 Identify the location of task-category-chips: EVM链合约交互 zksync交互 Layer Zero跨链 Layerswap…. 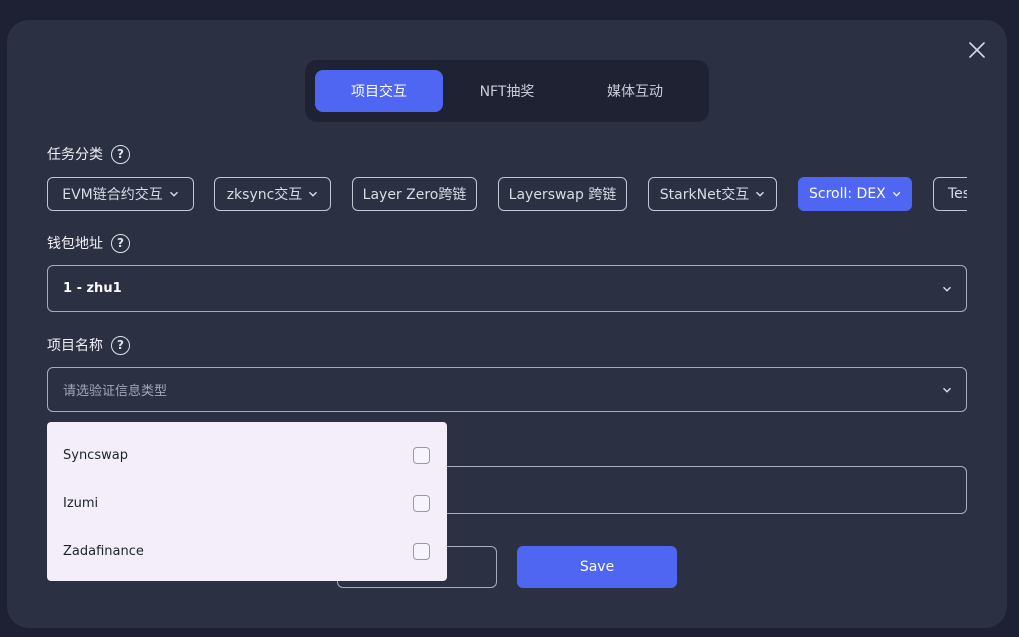
(507, 194).